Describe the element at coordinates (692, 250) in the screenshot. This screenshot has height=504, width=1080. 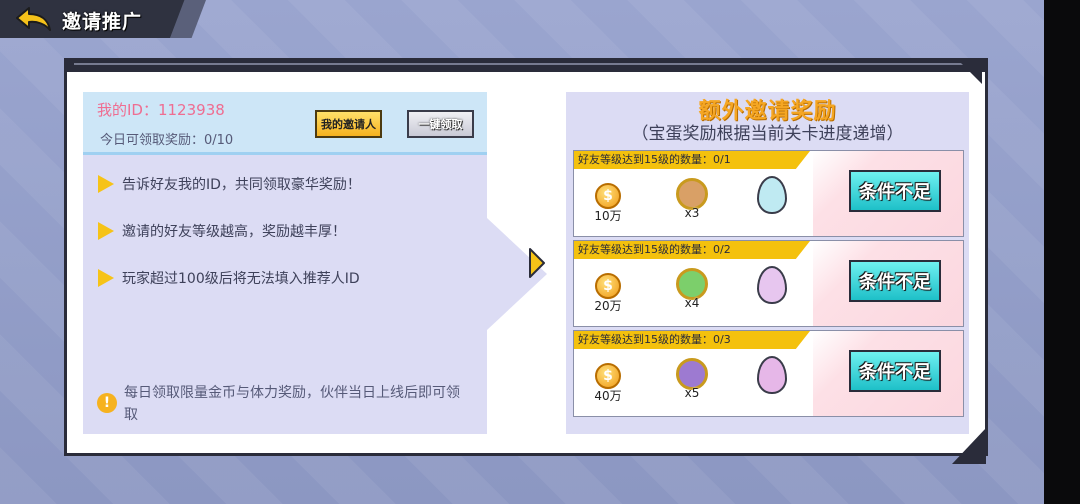
I see `row-requirement: 好友等级达到15级的数量：0/2` at that location.